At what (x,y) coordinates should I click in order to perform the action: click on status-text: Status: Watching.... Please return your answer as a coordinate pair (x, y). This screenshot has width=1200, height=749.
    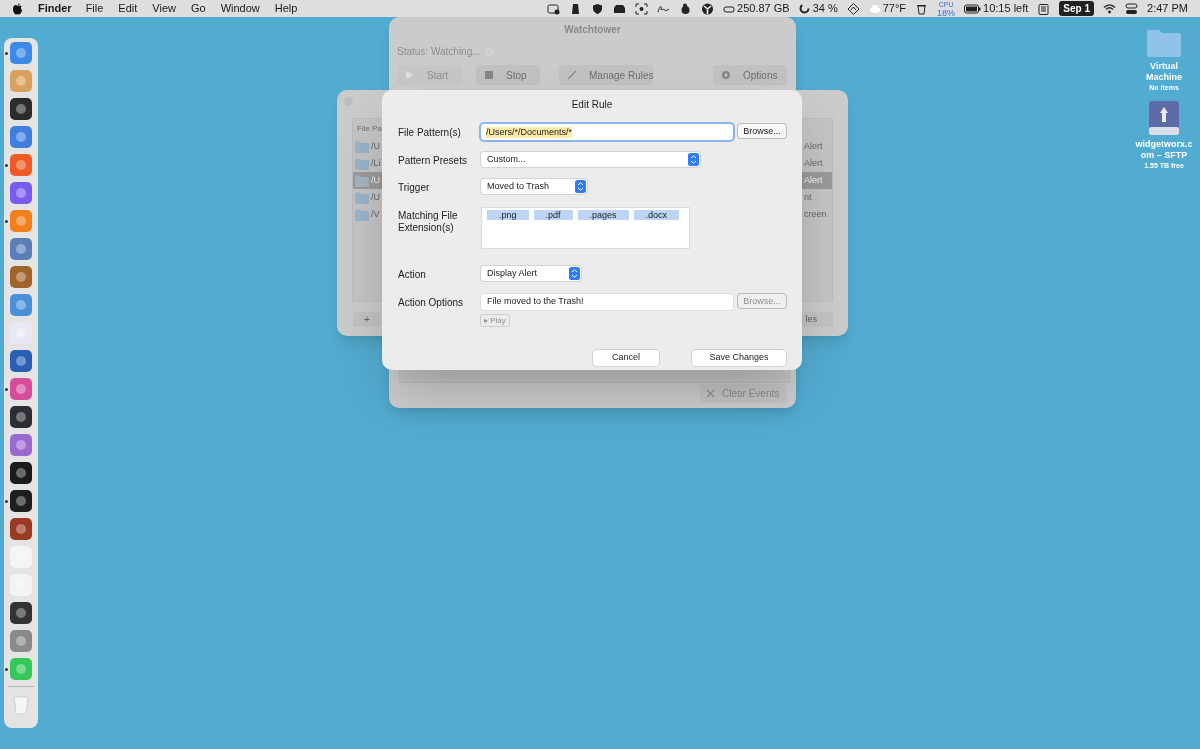
    Looking at the image, I should click on (439, 52).